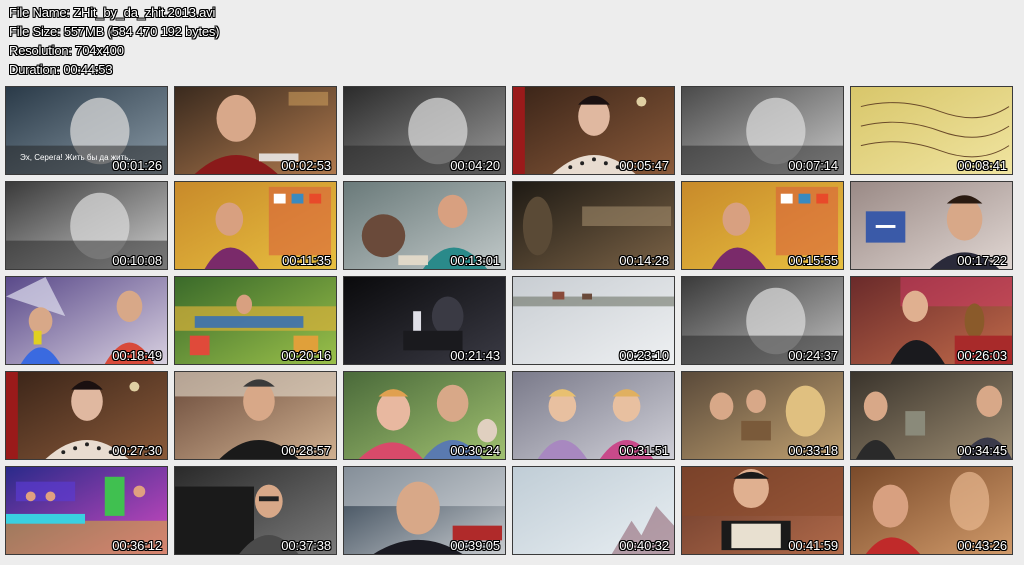  Describe the element at coordinates (644, 545) in the screenshot. I see `timestamp-label: 00:40:32` at that location.